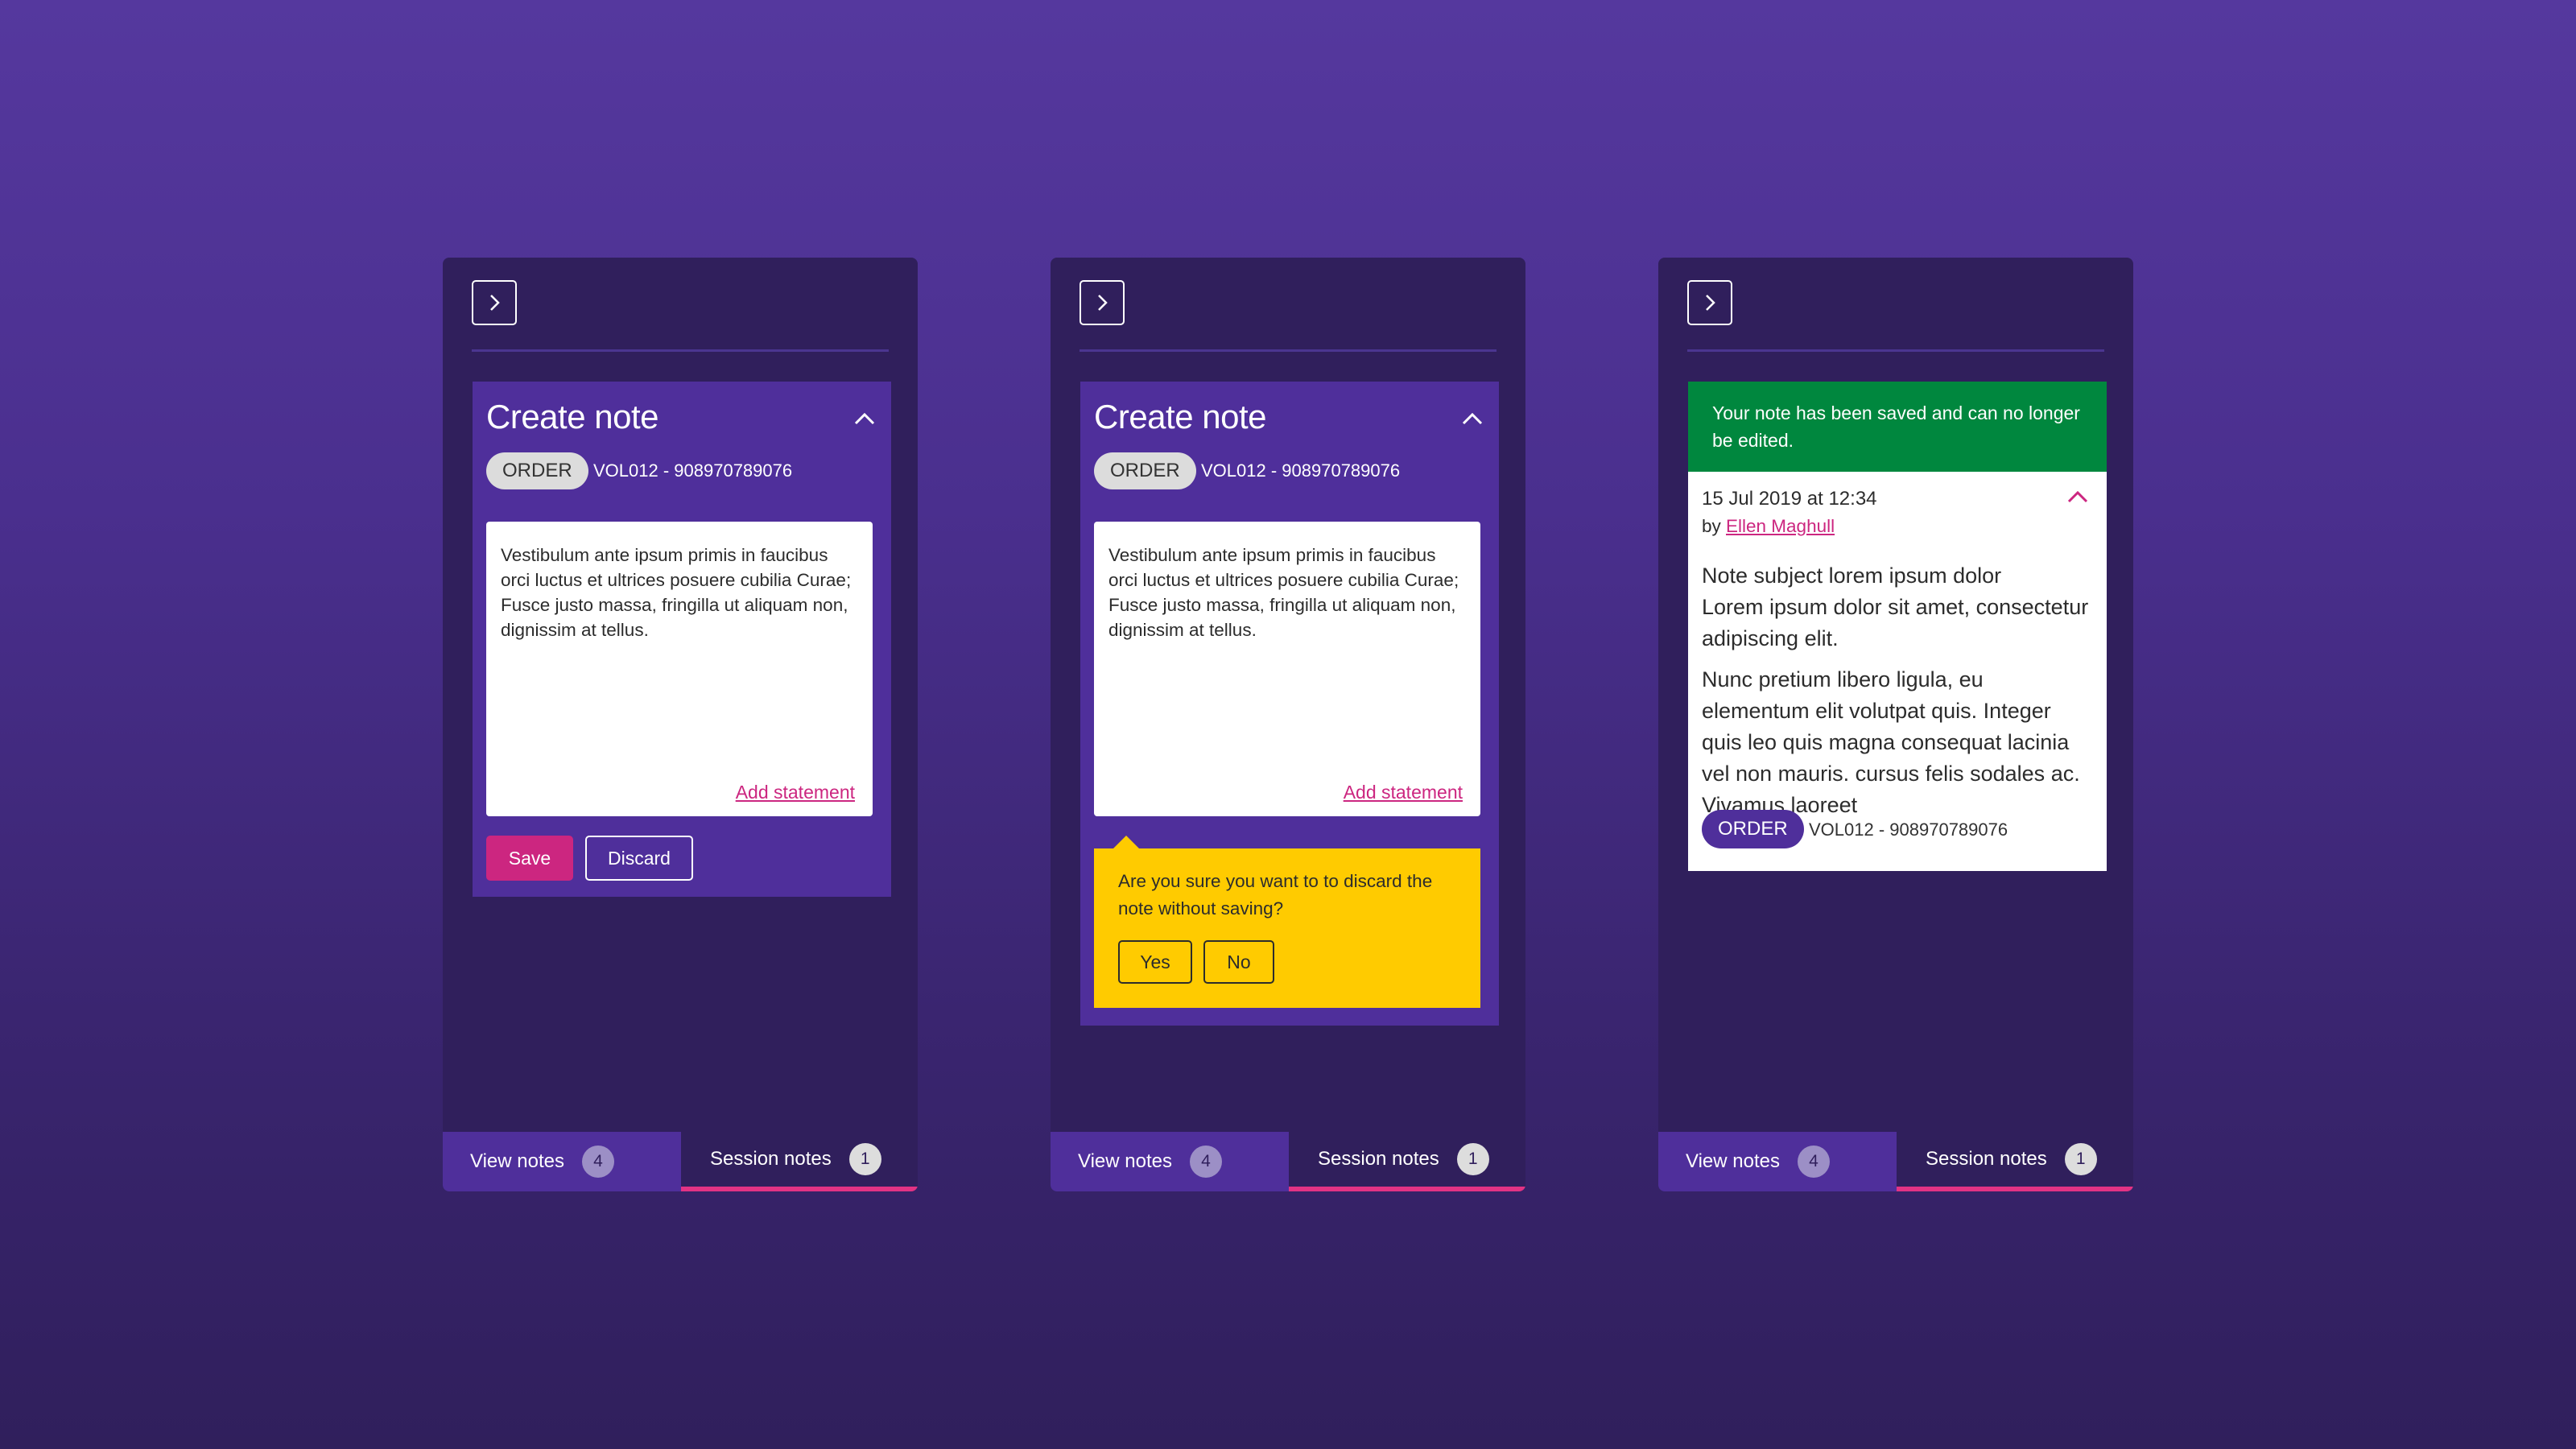 The width and height of the screenshot is (2576, 1449). What do you see at coordinates (1789, 499) in the screenshot?
I see `note-date: 15 Jul 2019 at 12:34` at bounding box center [1789, 499].